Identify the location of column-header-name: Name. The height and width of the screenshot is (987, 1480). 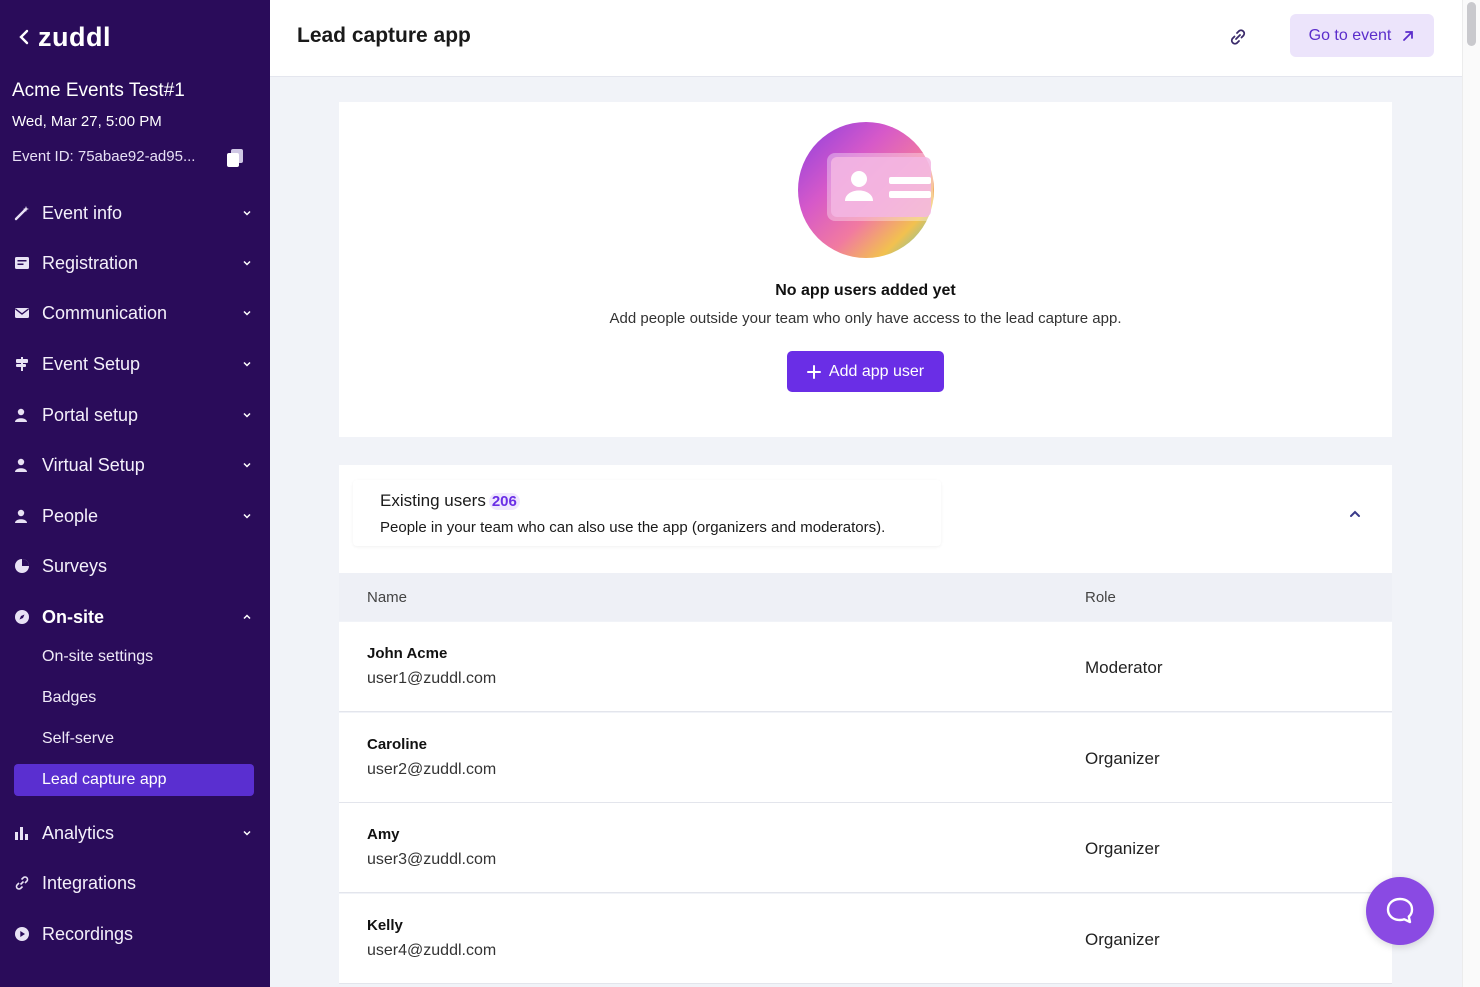
(387, 597).